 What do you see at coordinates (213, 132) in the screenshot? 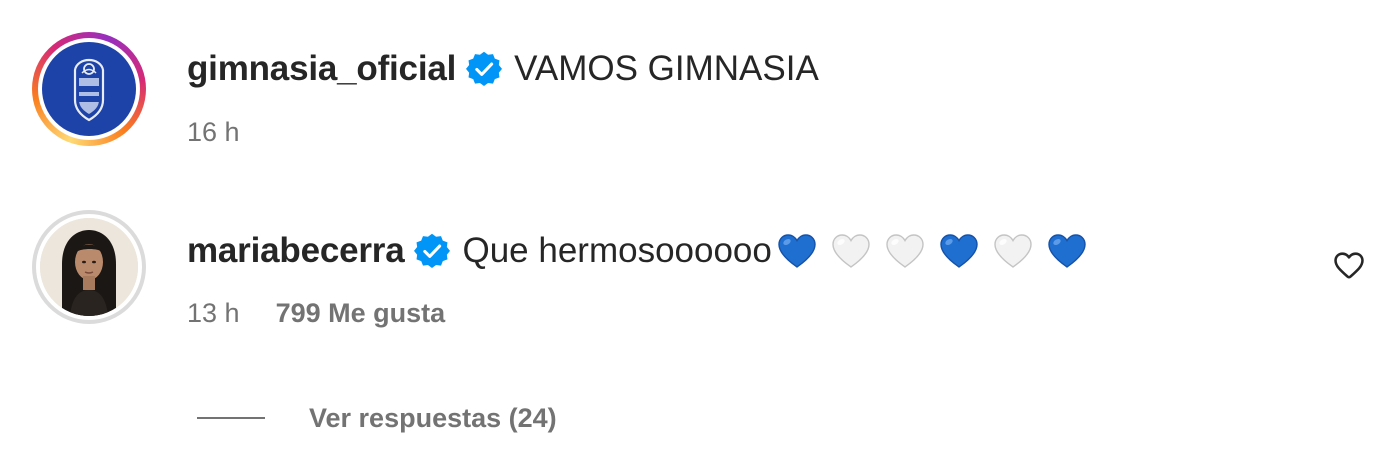
I see `caption-timestamp: 16 h` at bounding box center [213, 132].